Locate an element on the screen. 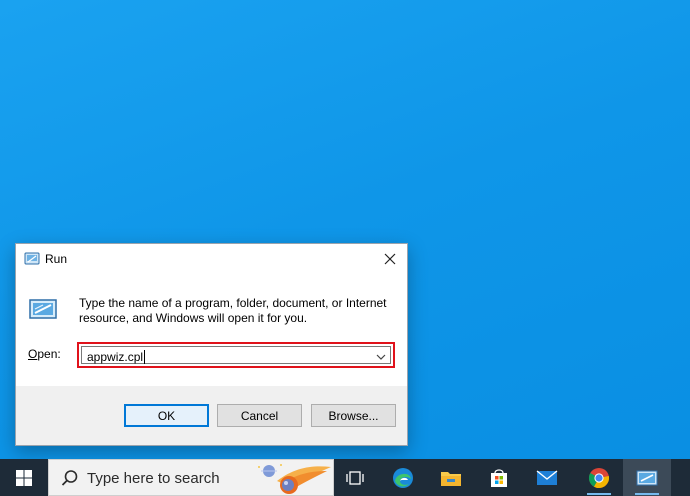 The image size is (690, 496). mail-button is located at coordinates (547, 477).